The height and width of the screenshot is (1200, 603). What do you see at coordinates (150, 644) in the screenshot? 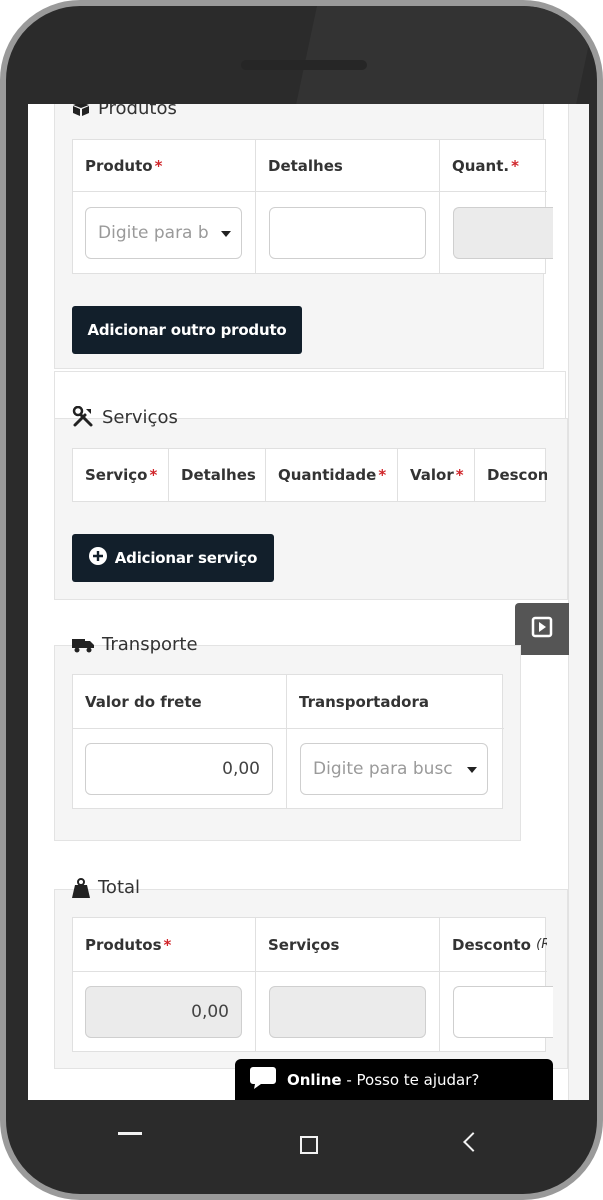
I see `transporte-title-text: Transporte` at bounding box center [150, 644].